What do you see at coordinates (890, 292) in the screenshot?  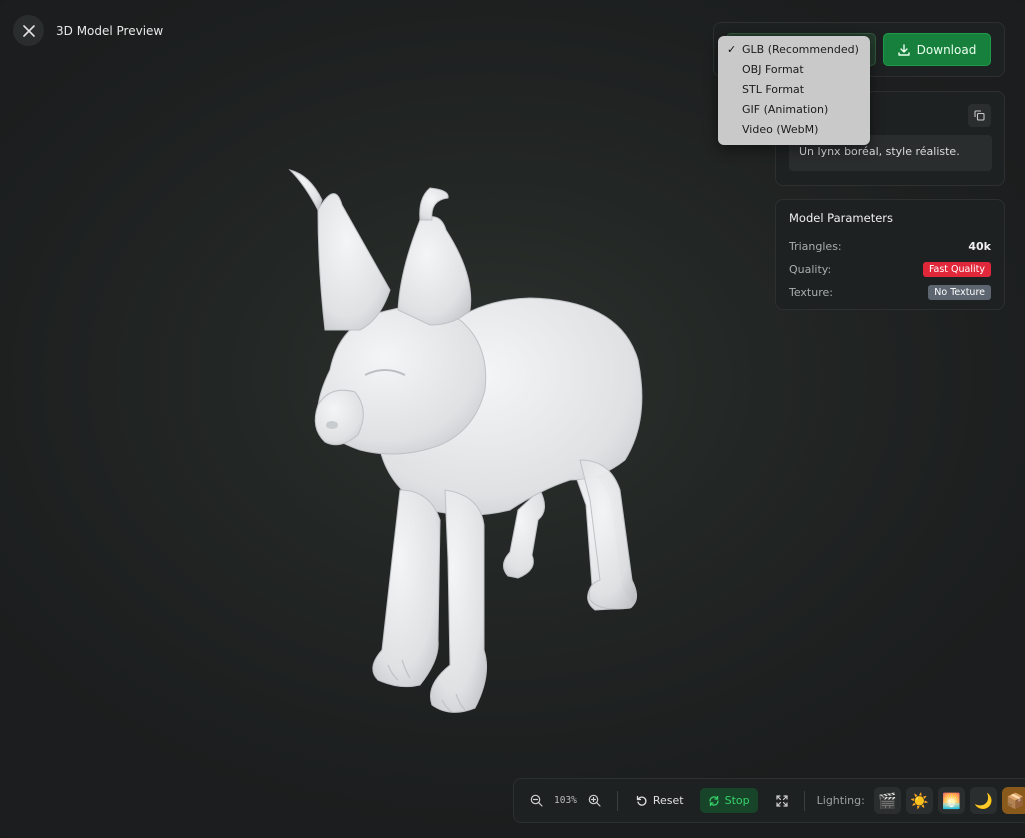 I see `param-row-texture: Texture: No Texture` at bounding box center [890, 292].